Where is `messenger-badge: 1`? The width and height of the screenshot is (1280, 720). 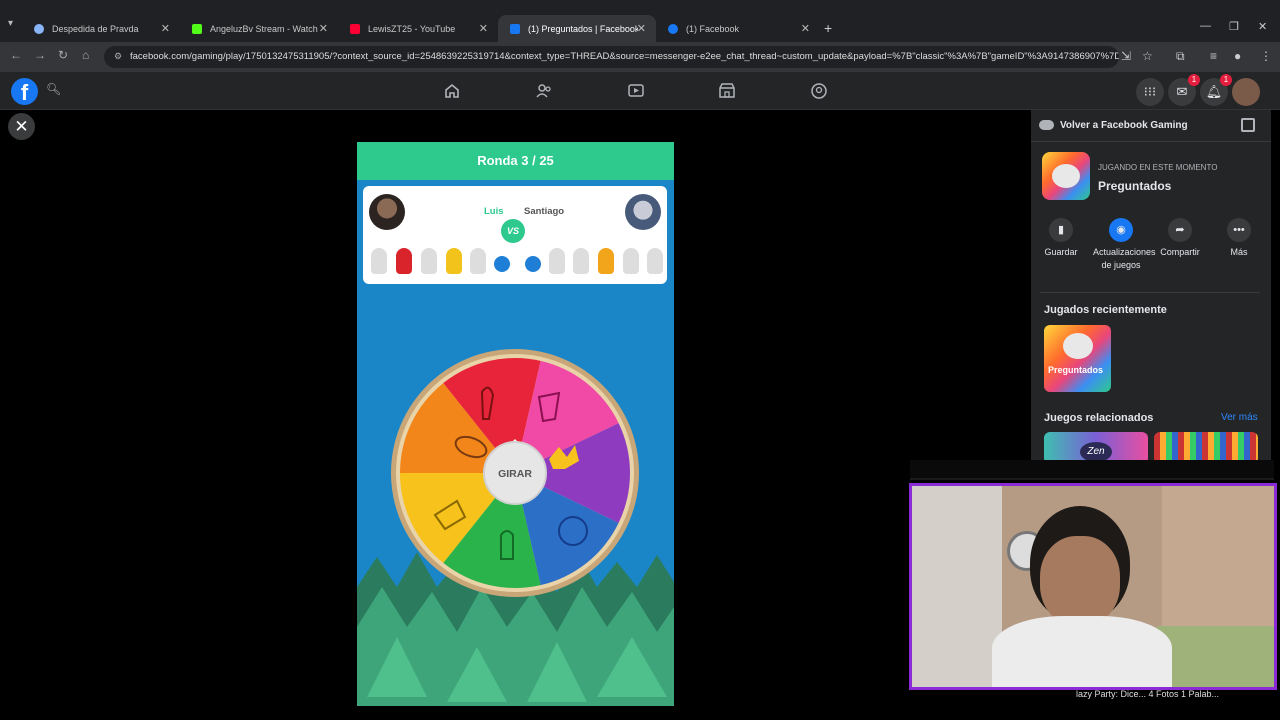 messenger-badge: 1 is located at coordinates (1194, 80).